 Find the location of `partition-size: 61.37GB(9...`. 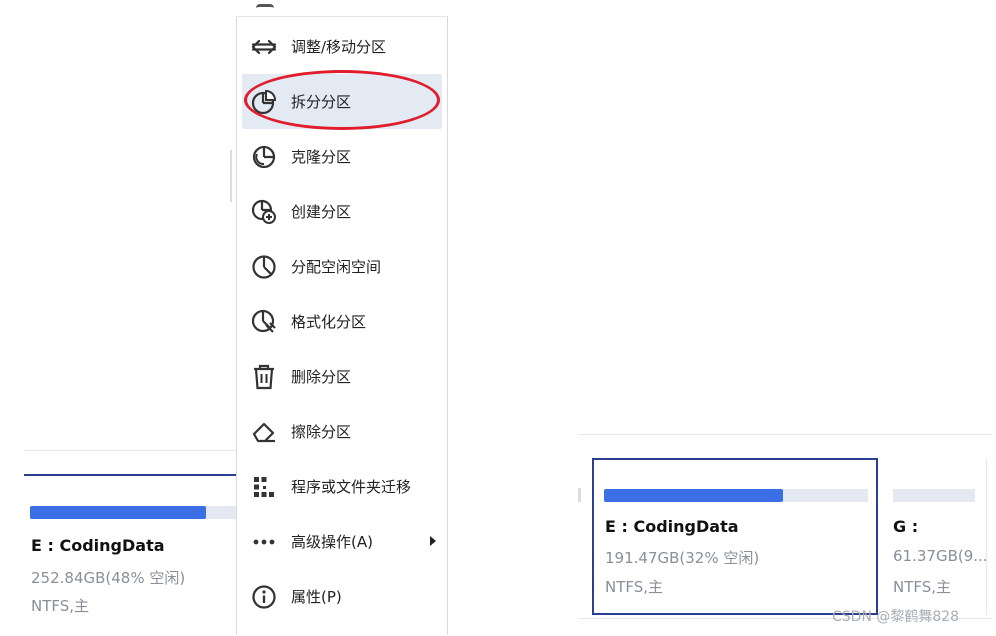

partition-size: 61.37GB(9... is located at coordinates (940, 556).